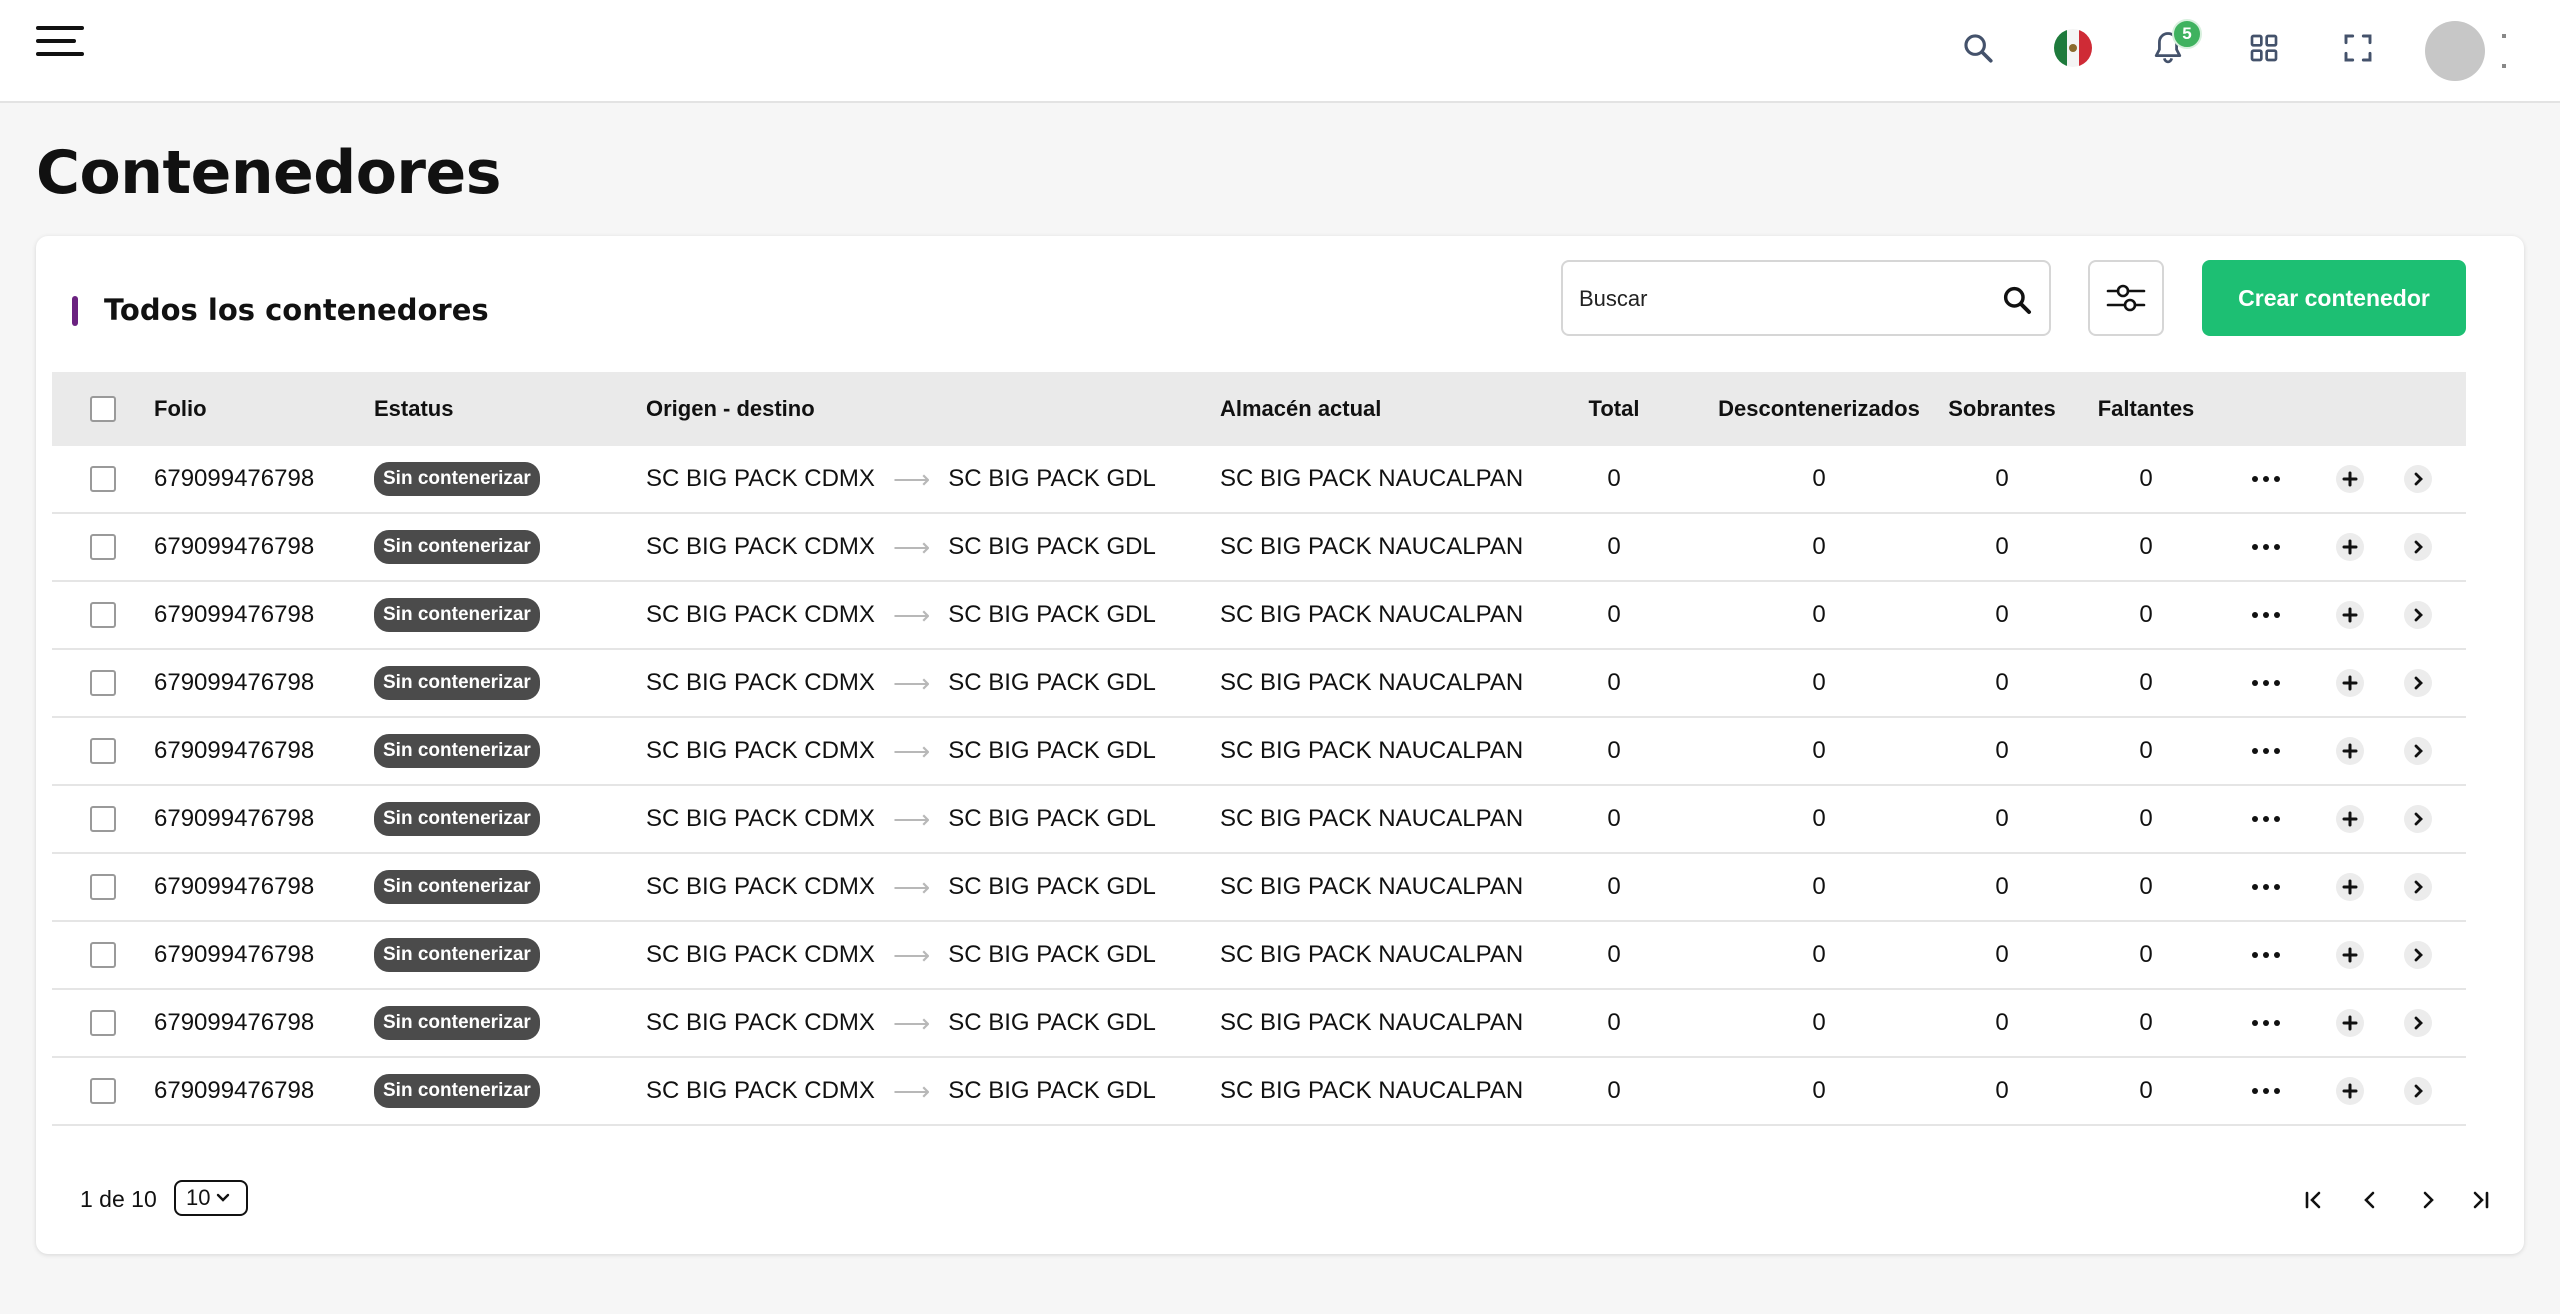  Describe the element at coordinates (2428, 1200) in the screenshot. I see `next-page-button` at that location.